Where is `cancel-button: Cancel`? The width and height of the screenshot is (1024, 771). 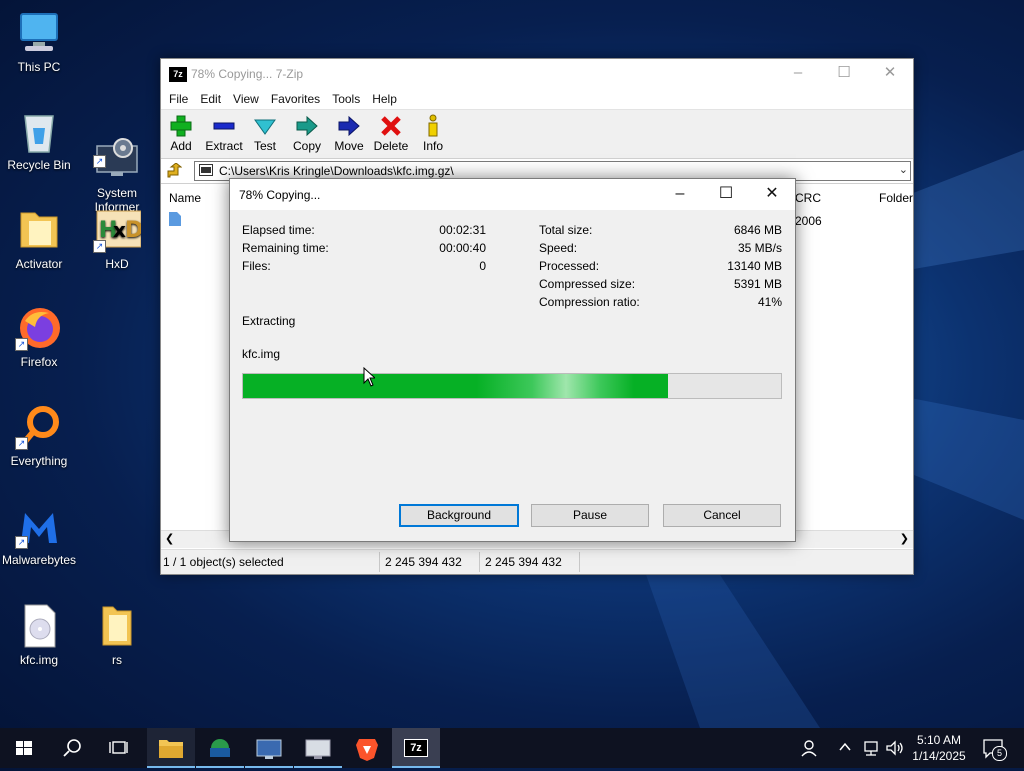
cancel-button: Cancel is located at coordinates (722, 515).